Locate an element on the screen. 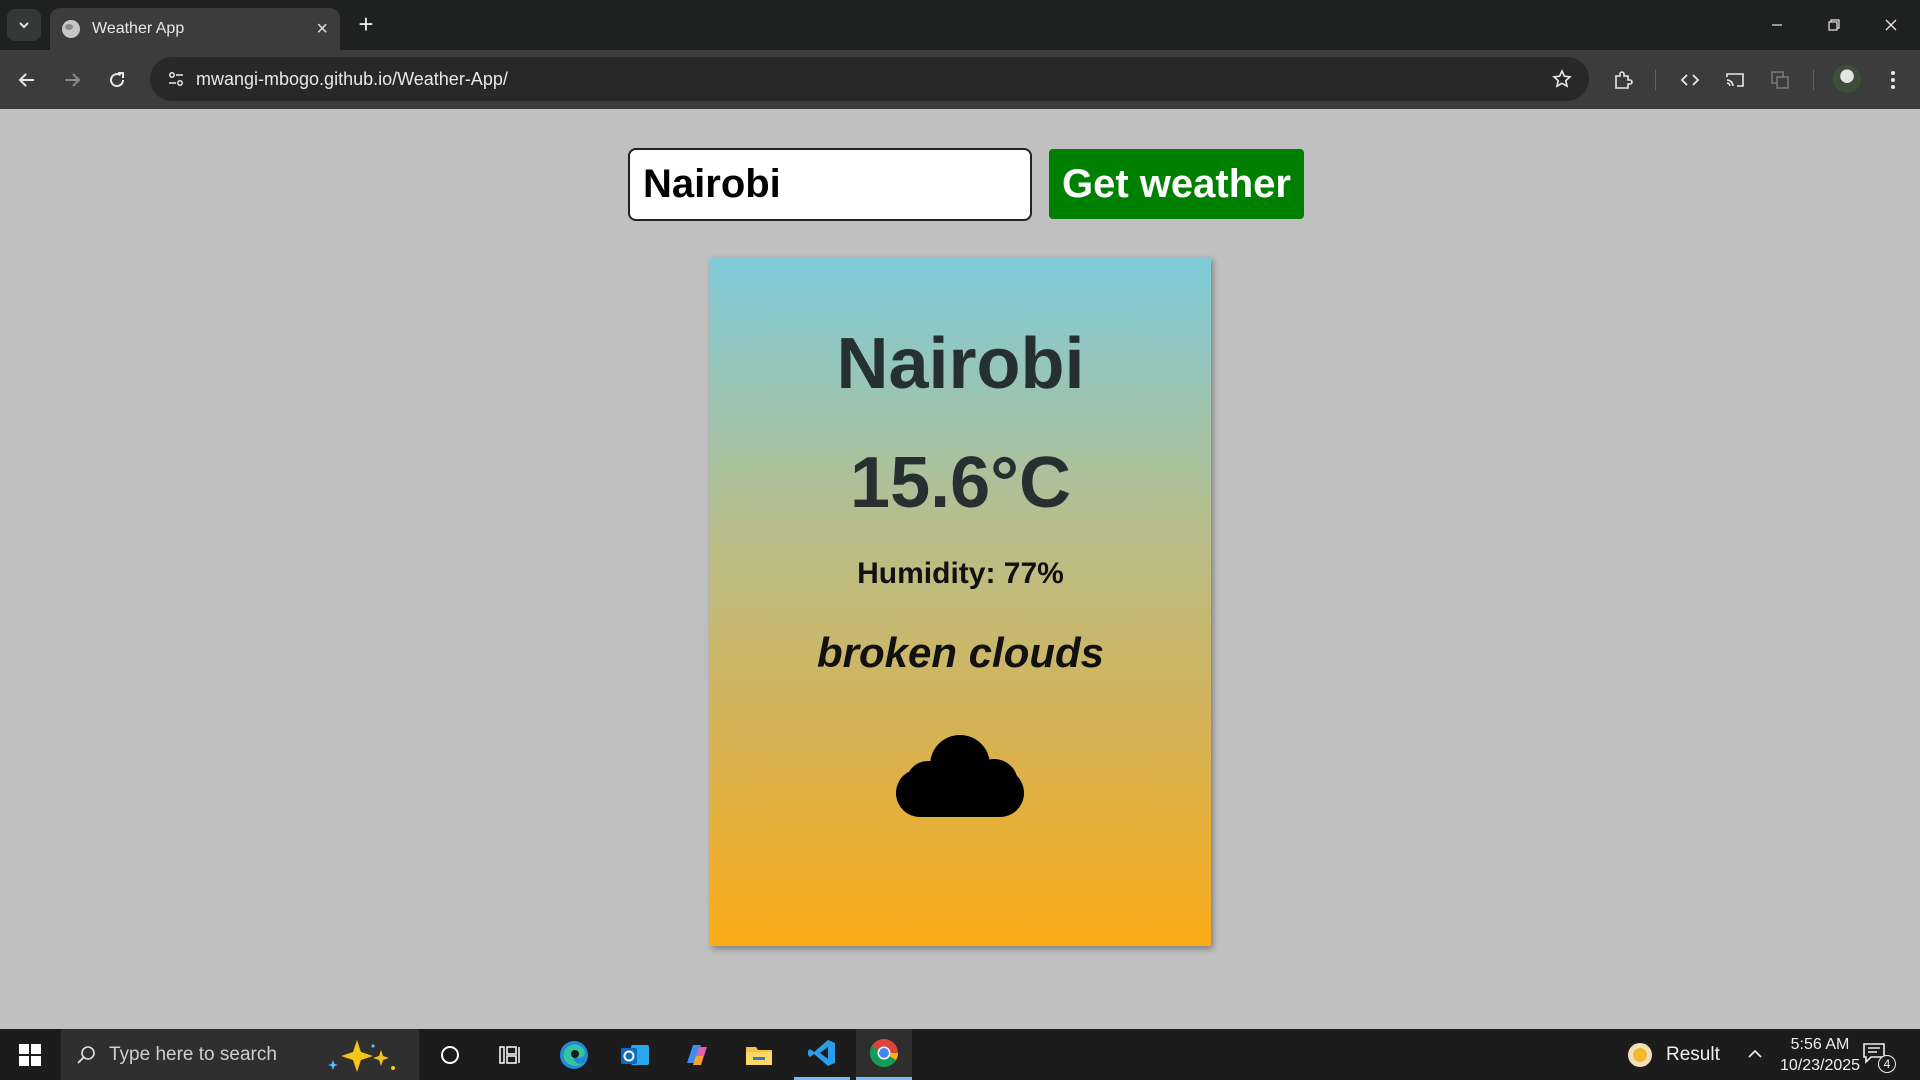 This screenshot has width=1920, height=1080. chrome-icon is located at coordinates (884, 1053).